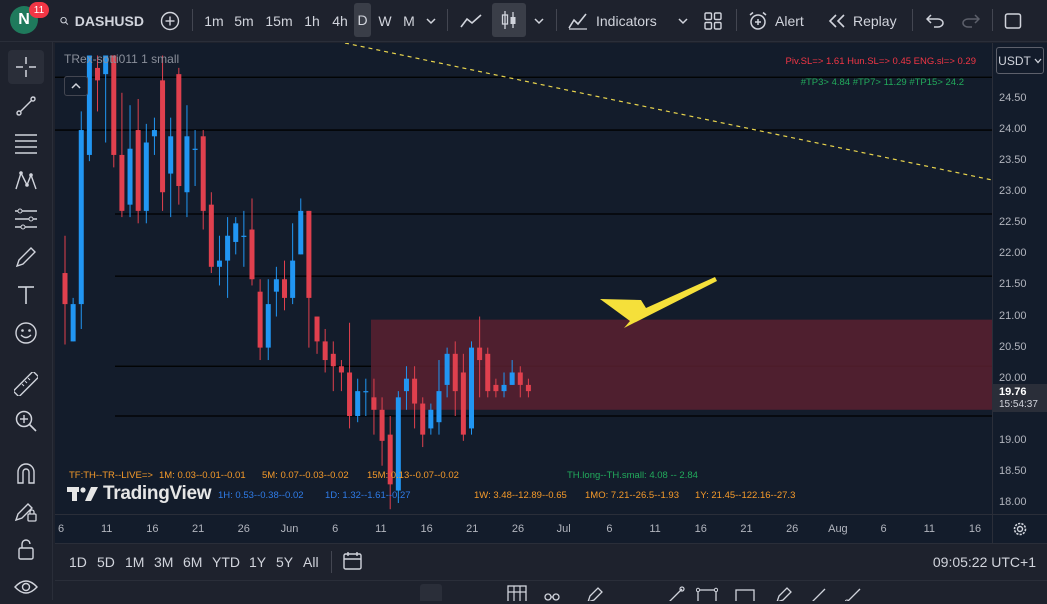 Image resolution: width=1047 pixels, height=604 pixels. Describe the element at coordinates (1013, 20) in the screenshot. I see `layout-button` at that location.